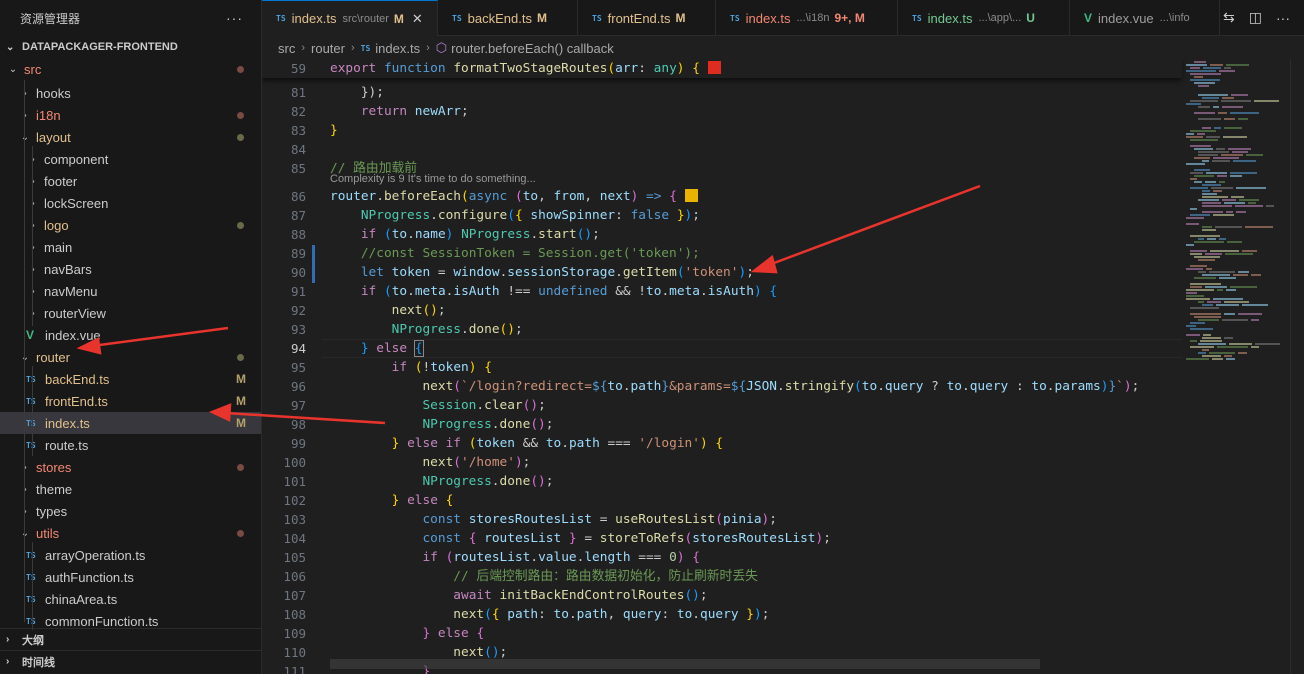  What do you see at coordinates (130, 159) in the screenshot?
I see `tree-item-component: › component` at bounding box center [130, 159].